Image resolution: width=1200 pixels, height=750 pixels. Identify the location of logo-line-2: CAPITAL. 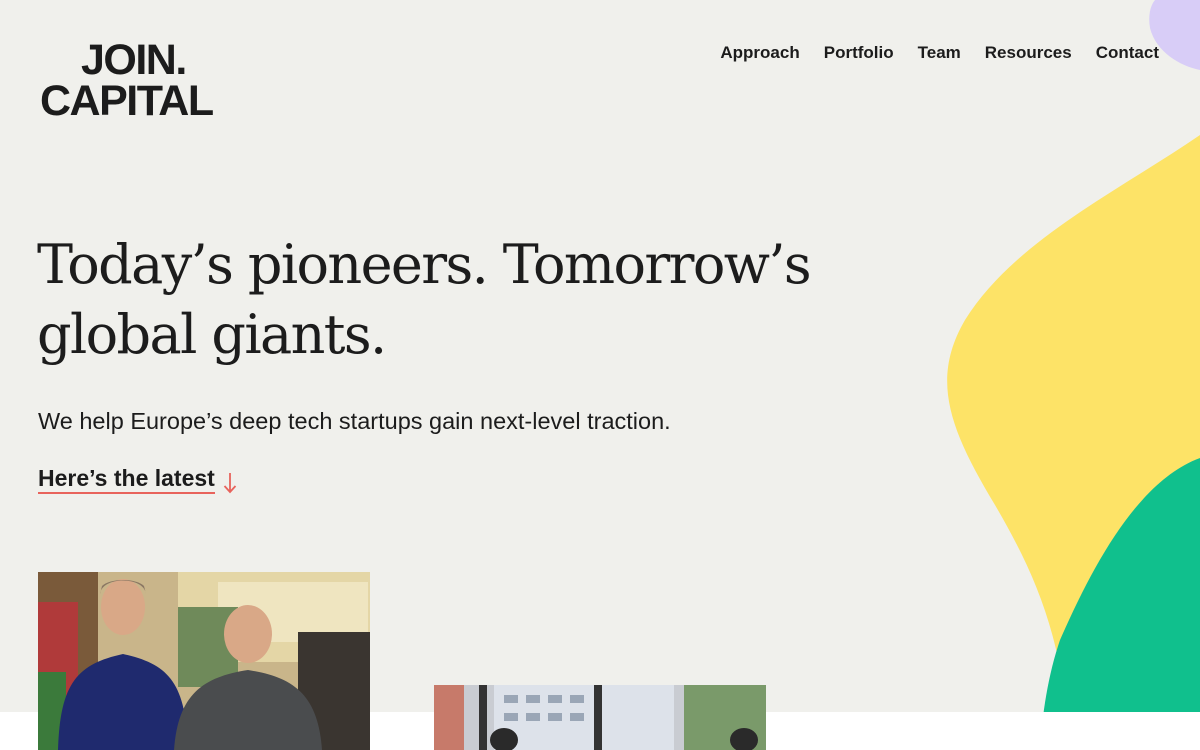
(127, 101).